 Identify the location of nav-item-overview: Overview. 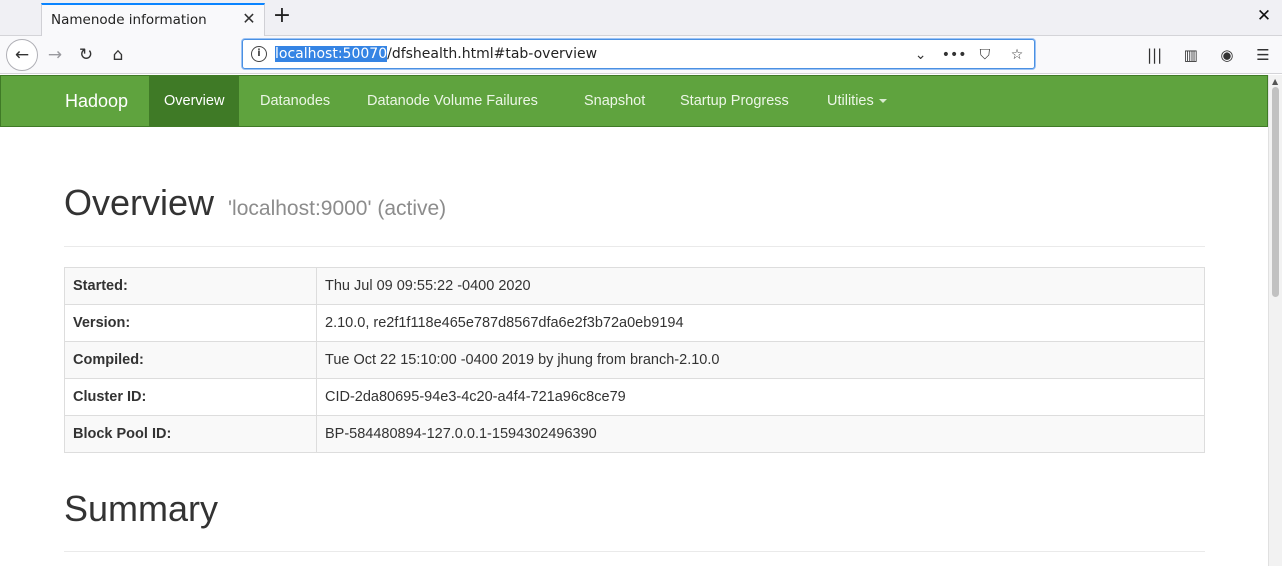
(194, 101).